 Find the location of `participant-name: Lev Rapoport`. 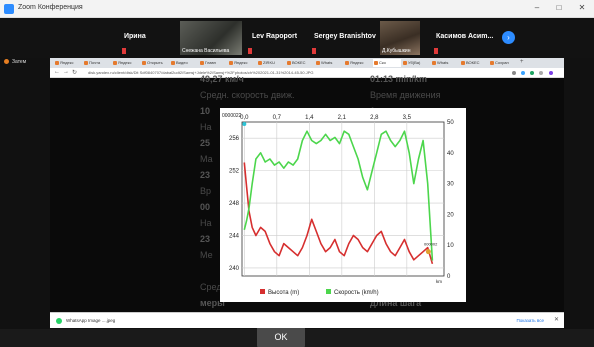

participant-name: Lev Rapoport is located at coordinates (275, 36).